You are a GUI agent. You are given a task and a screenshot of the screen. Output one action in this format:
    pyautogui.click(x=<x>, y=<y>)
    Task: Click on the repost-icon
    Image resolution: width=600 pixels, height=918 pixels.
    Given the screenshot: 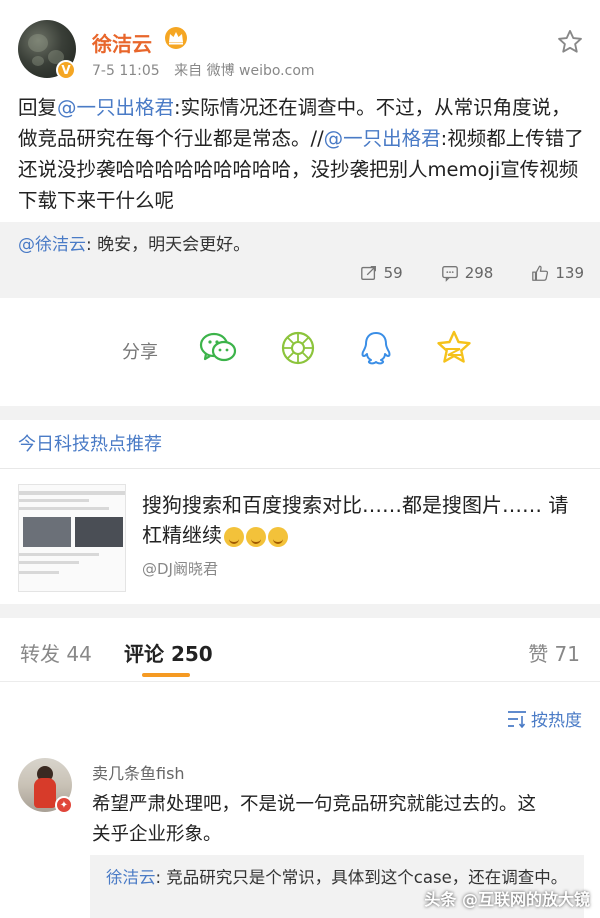 What is the action you would take?
    pyautogui.click(x=368, y=273)
    